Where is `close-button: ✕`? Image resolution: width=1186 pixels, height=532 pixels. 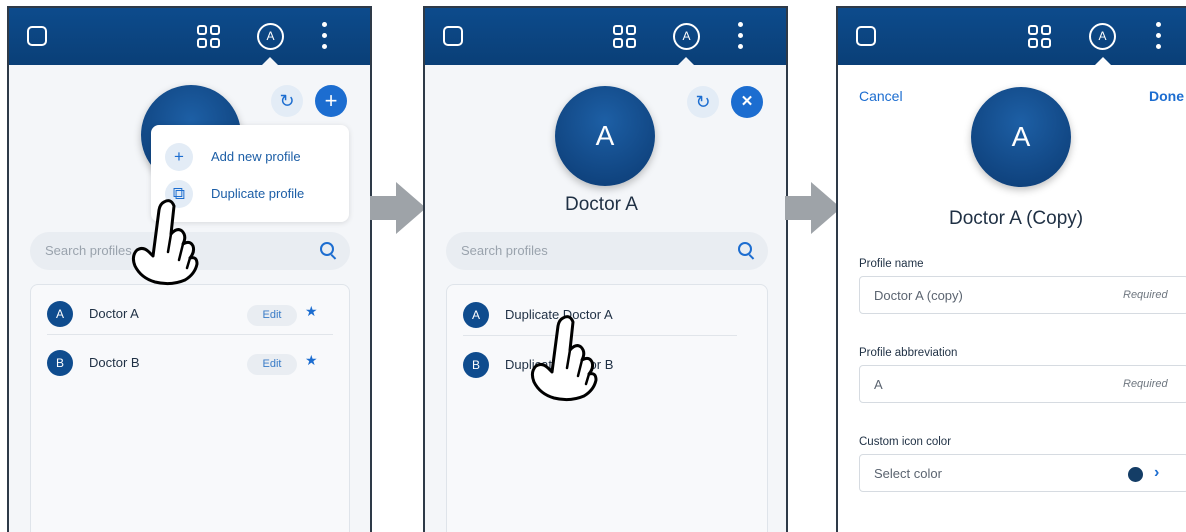
close-button: ✕ is located at coordinates (747, 102).